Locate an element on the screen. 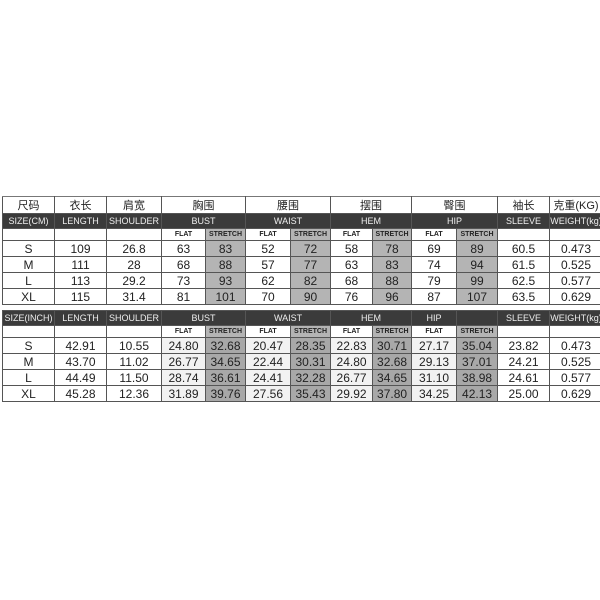 The image size is (600, 600). header-cn: 臀围 is located at coordinates (454, 205).